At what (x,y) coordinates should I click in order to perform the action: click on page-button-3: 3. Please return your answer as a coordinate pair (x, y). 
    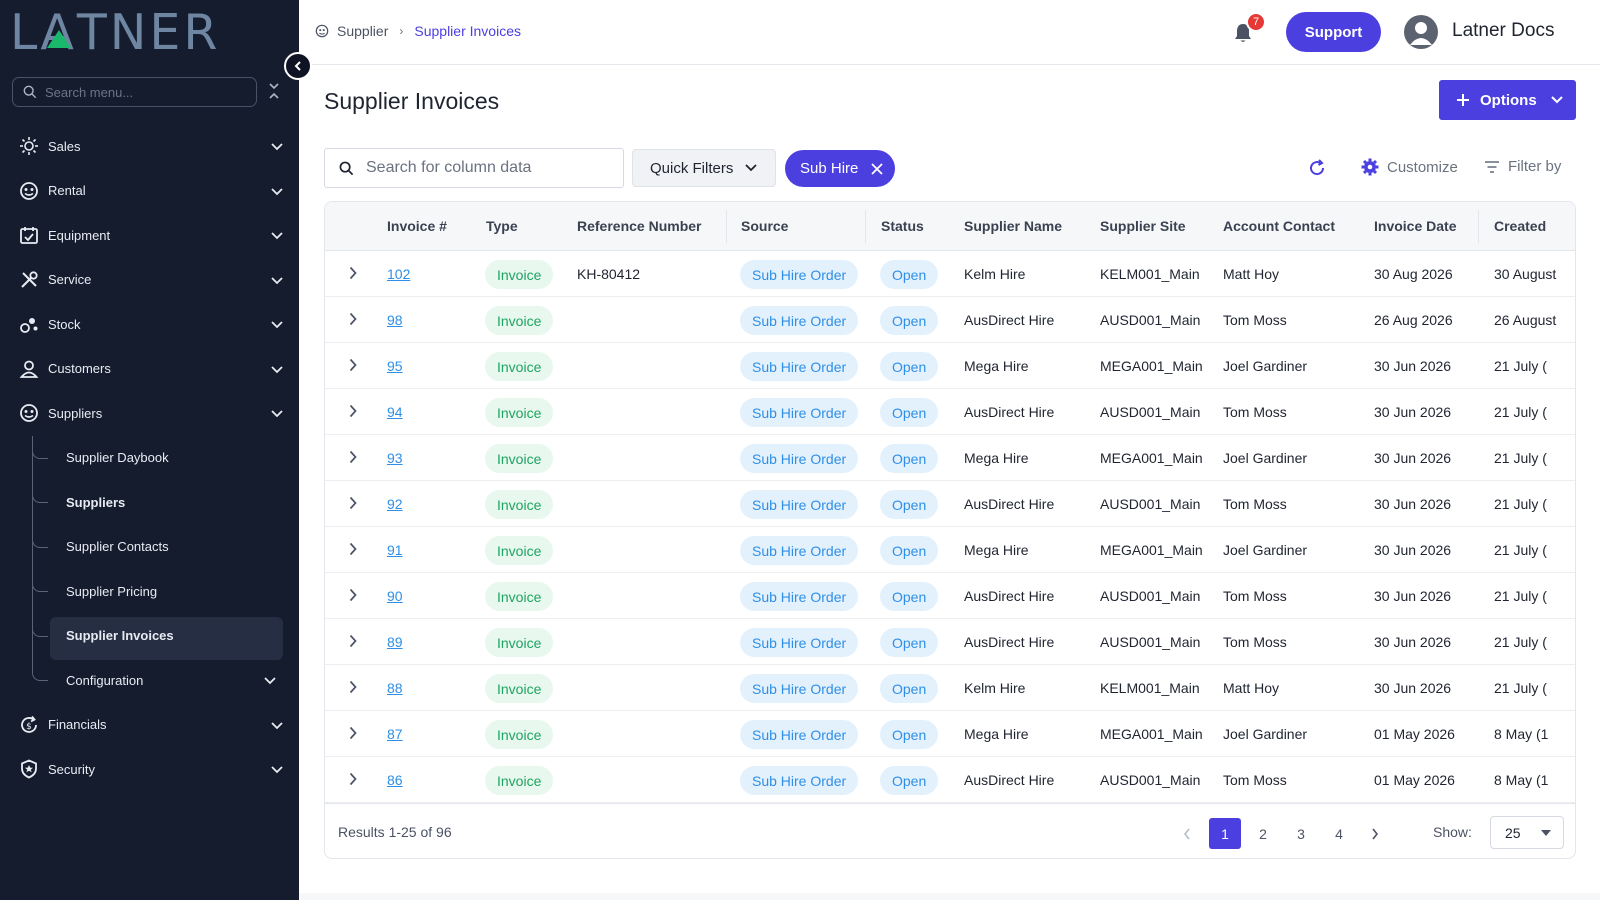
    Looking at the image, I should click on (1301, 833).